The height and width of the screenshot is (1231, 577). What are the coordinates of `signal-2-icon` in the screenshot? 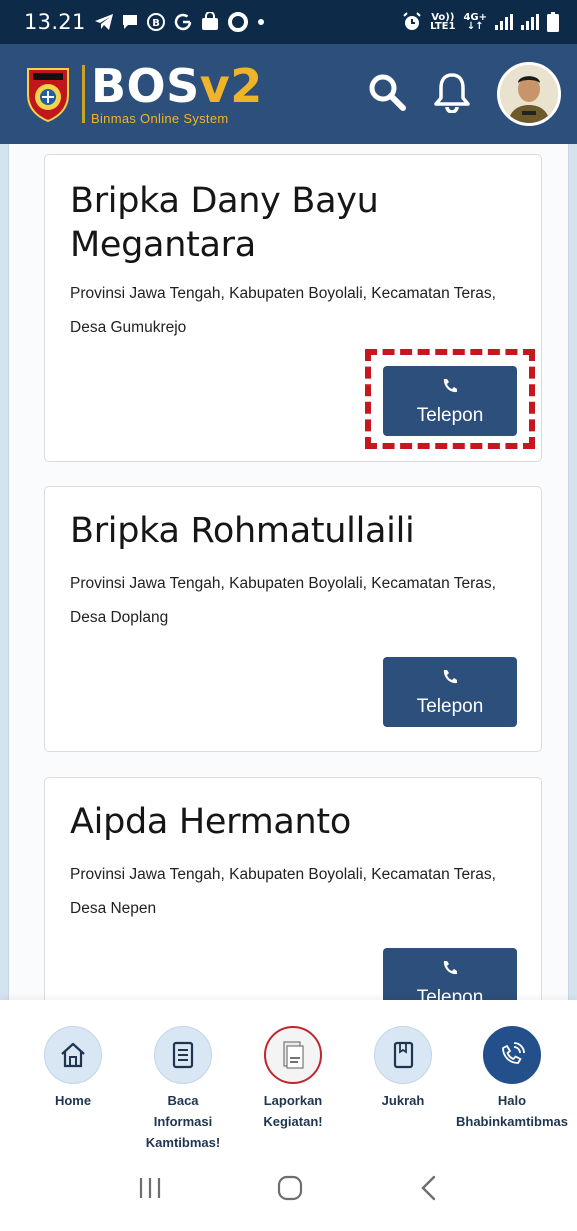 It's located at (530, 22).